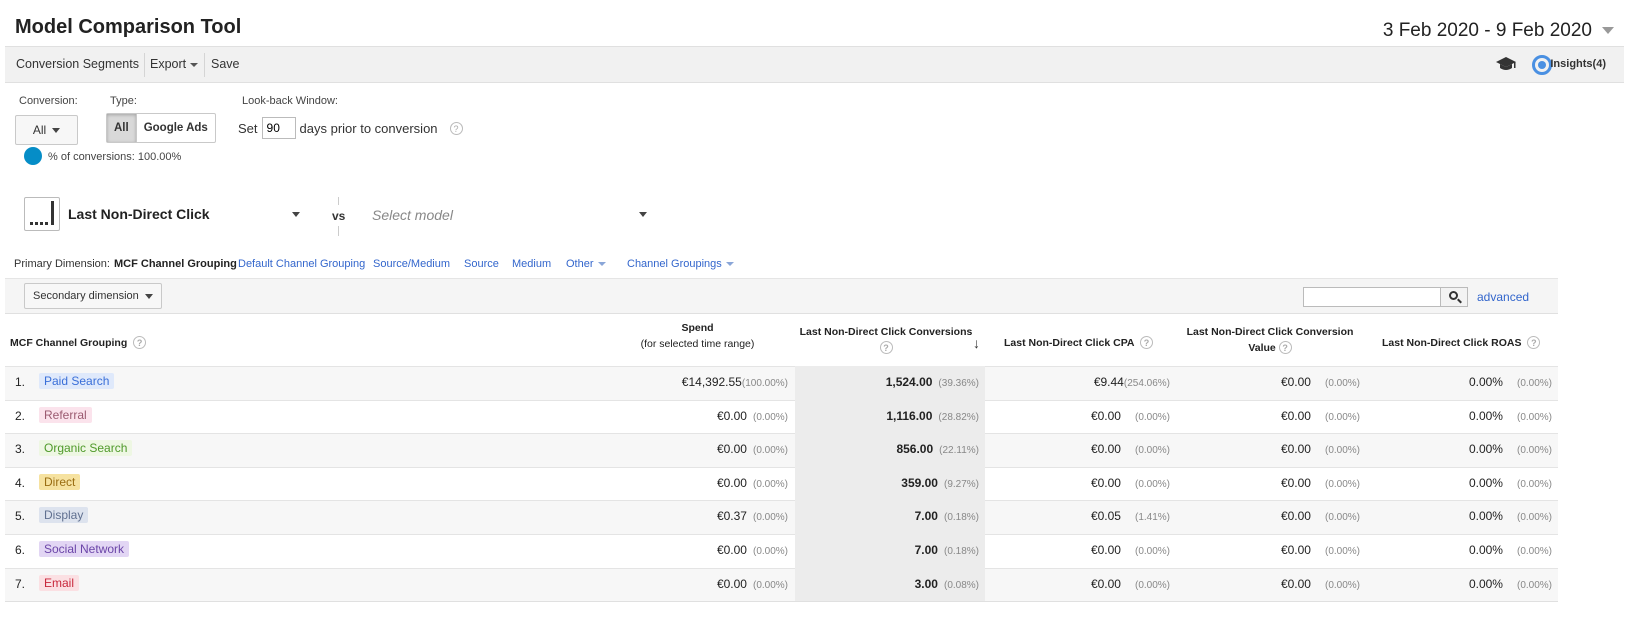 The width and height of the screenshot is (1634, 635). I want to click on save-button: Save, so click(225, 64).